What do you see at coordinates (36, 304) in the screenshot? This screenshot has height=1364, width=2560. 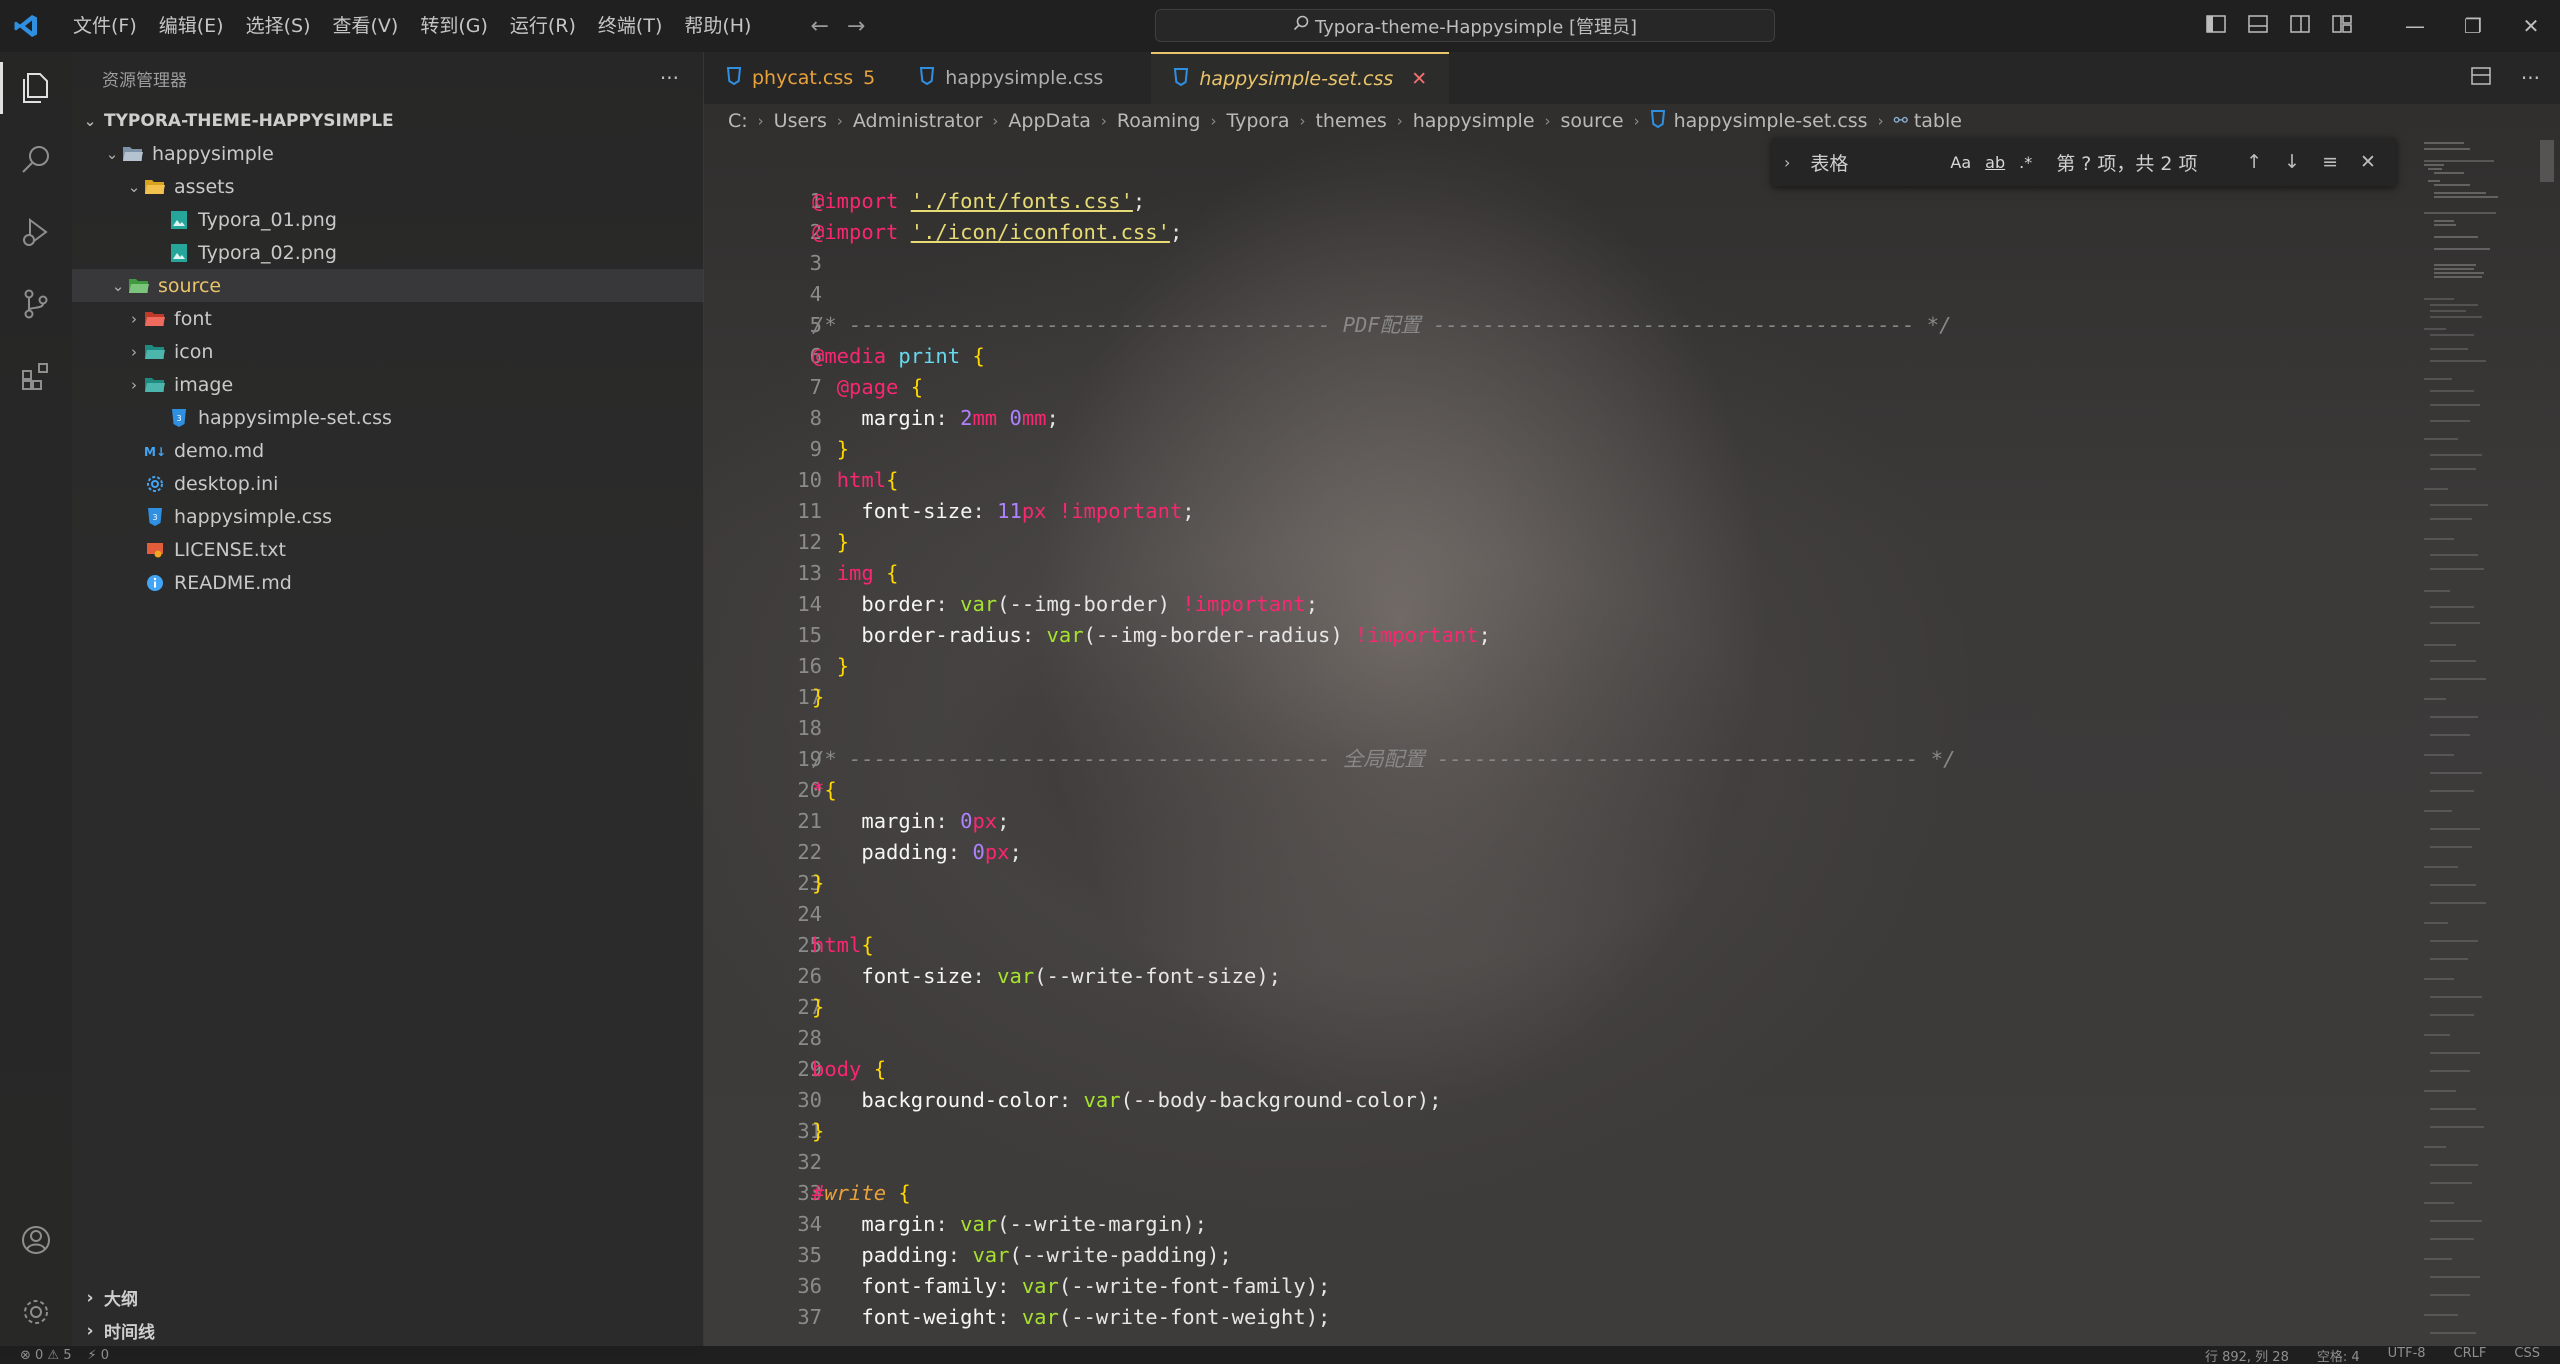 I see `source-control-icon` at bounding box center [36, 304].